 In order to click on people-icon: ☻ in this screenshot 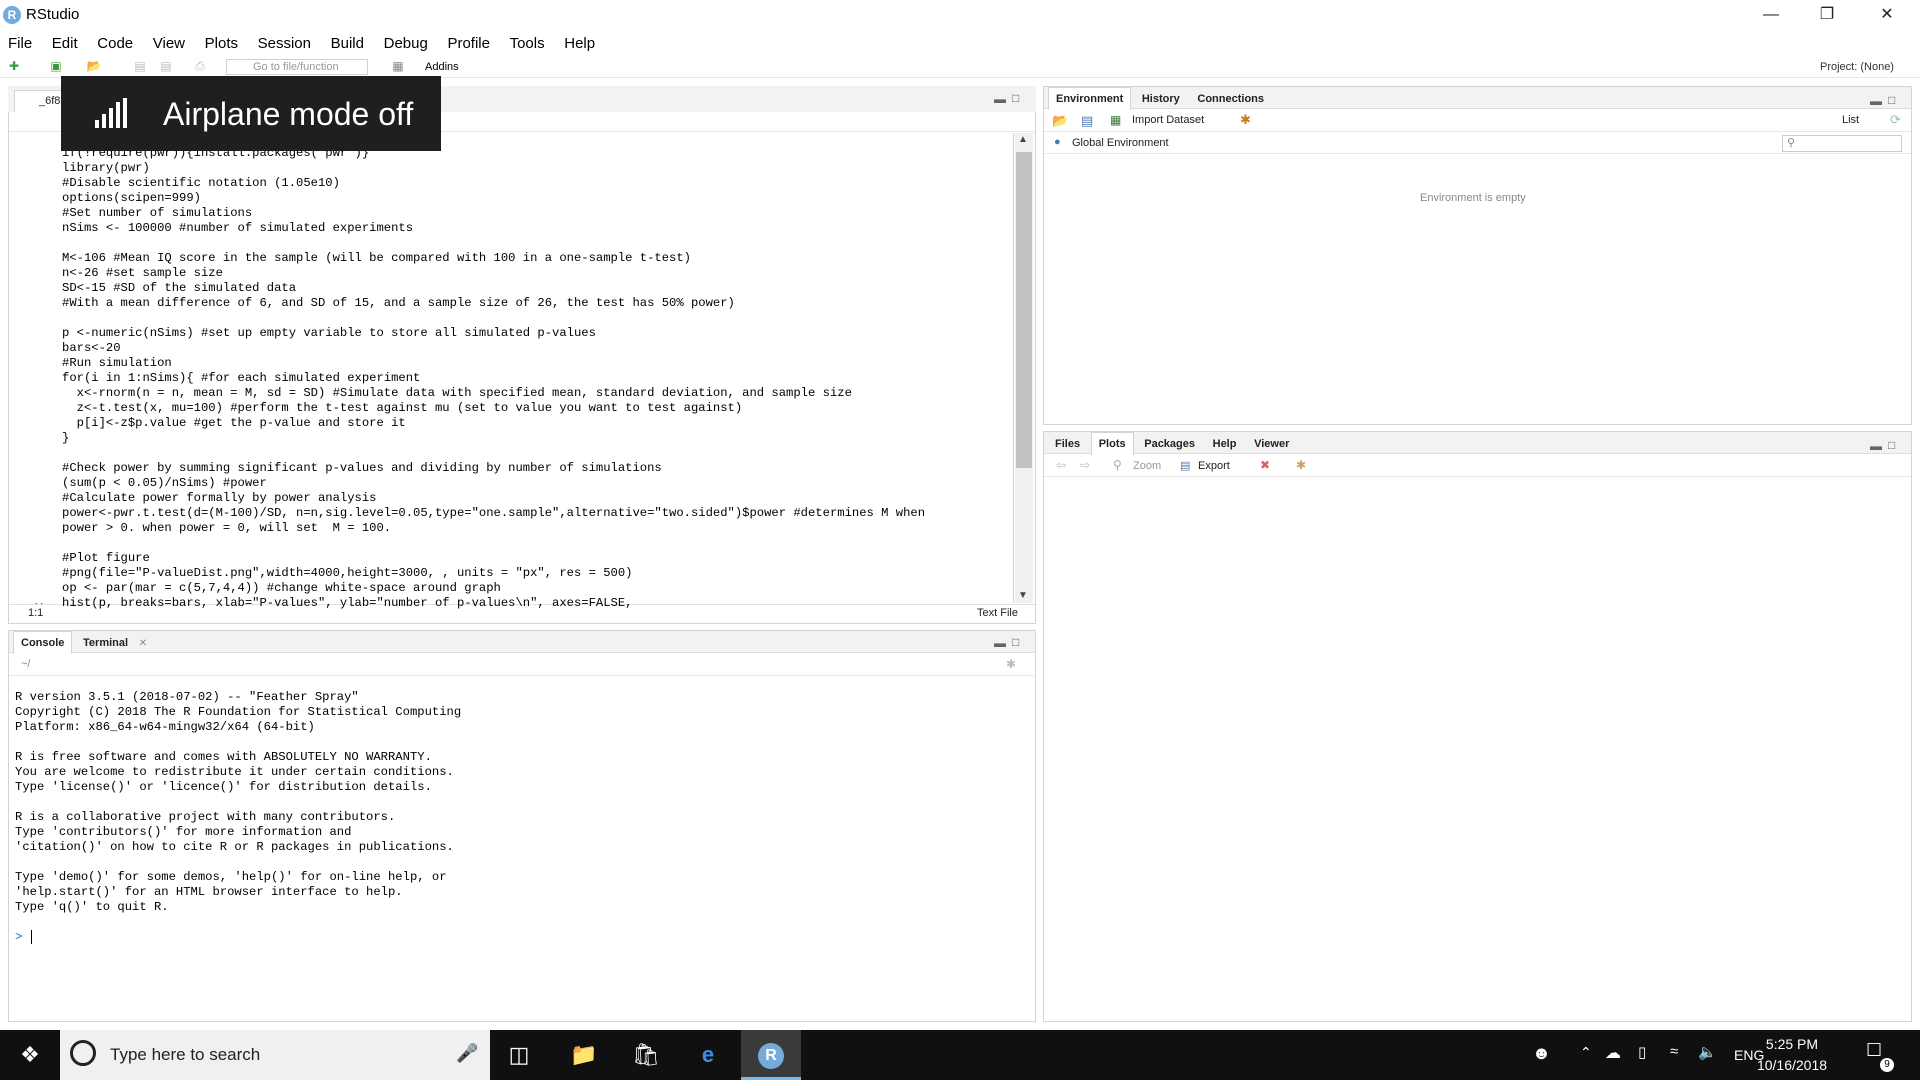, I will do `click(1541, 1053)`.